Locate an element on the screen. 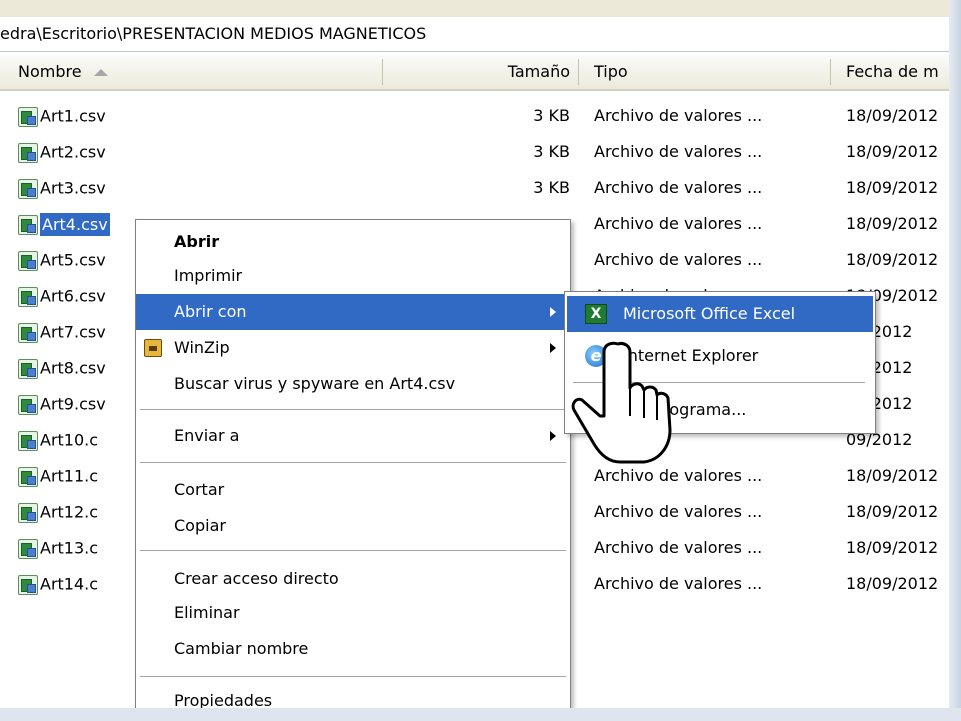 The image size is (961, 721). column-header-type: Tipo is located at coordinates (709, 72).